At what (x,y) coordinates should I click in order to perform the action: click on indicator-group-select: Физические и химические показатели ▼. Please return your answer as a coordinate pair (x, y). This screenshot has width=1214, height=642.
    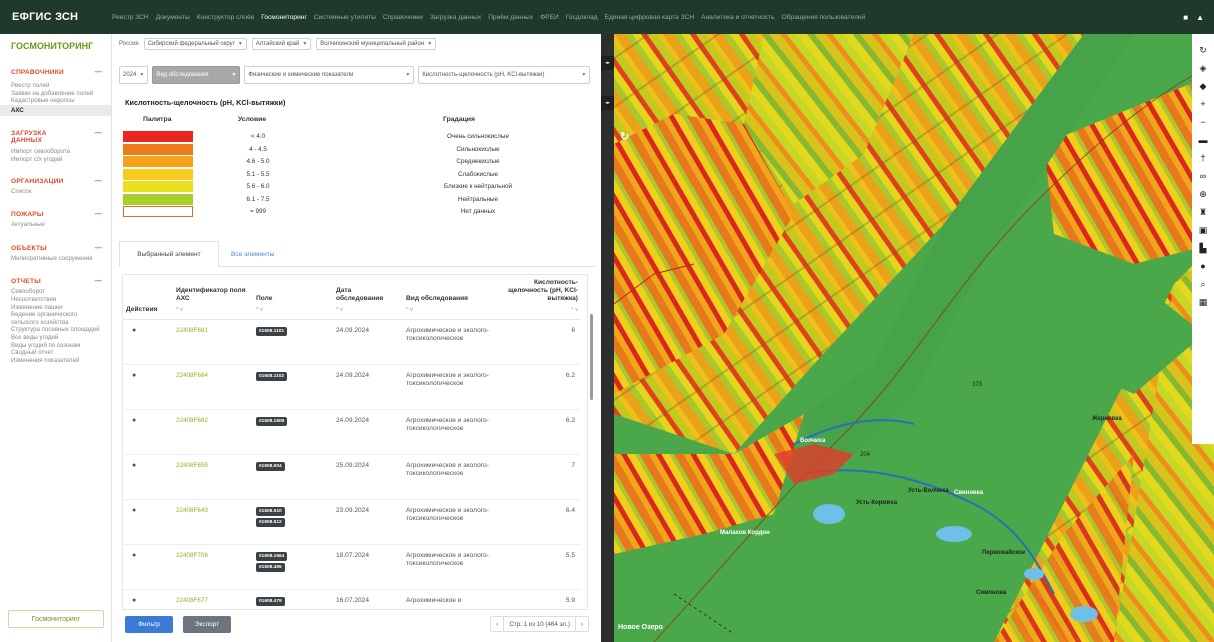
    Looking at the image, I should click on (329, 75).